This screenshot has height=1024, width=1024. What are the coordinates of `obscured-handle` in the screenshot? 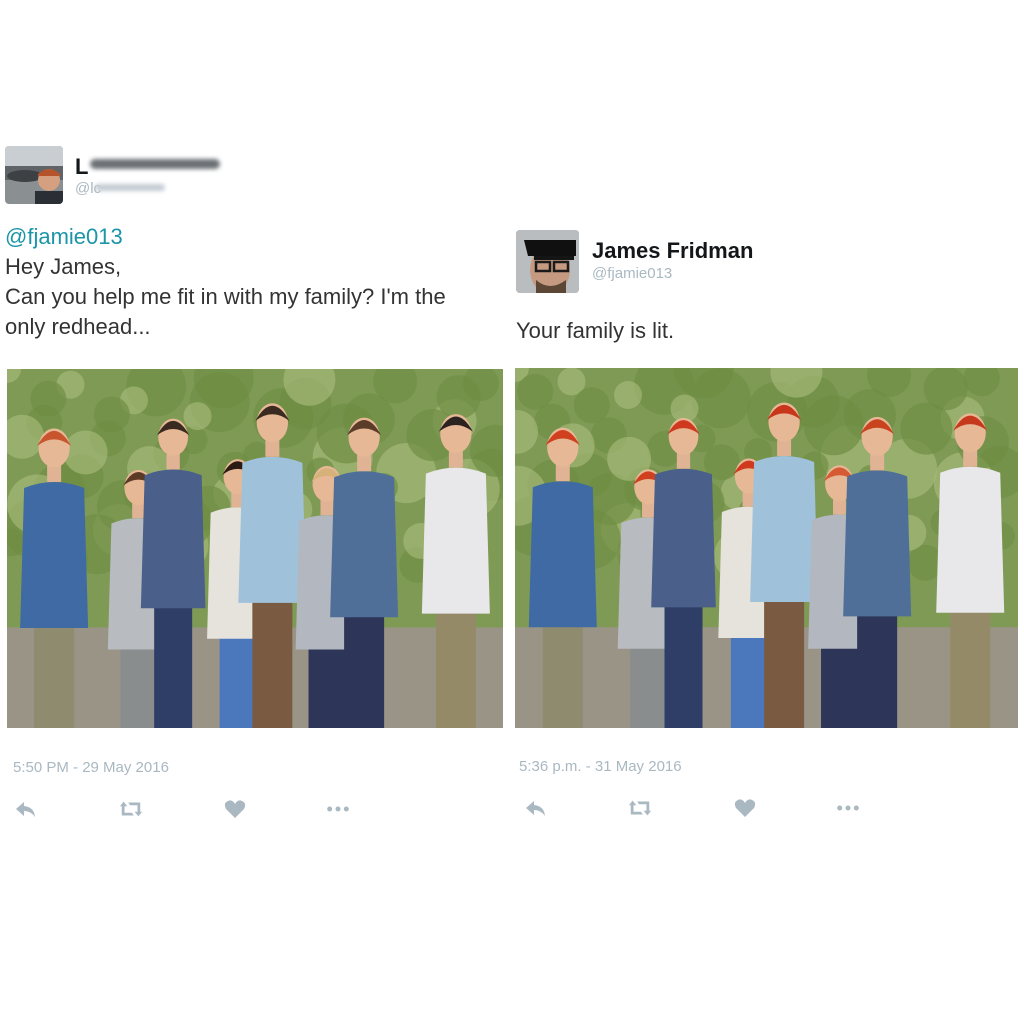 It's located at (130, 187).